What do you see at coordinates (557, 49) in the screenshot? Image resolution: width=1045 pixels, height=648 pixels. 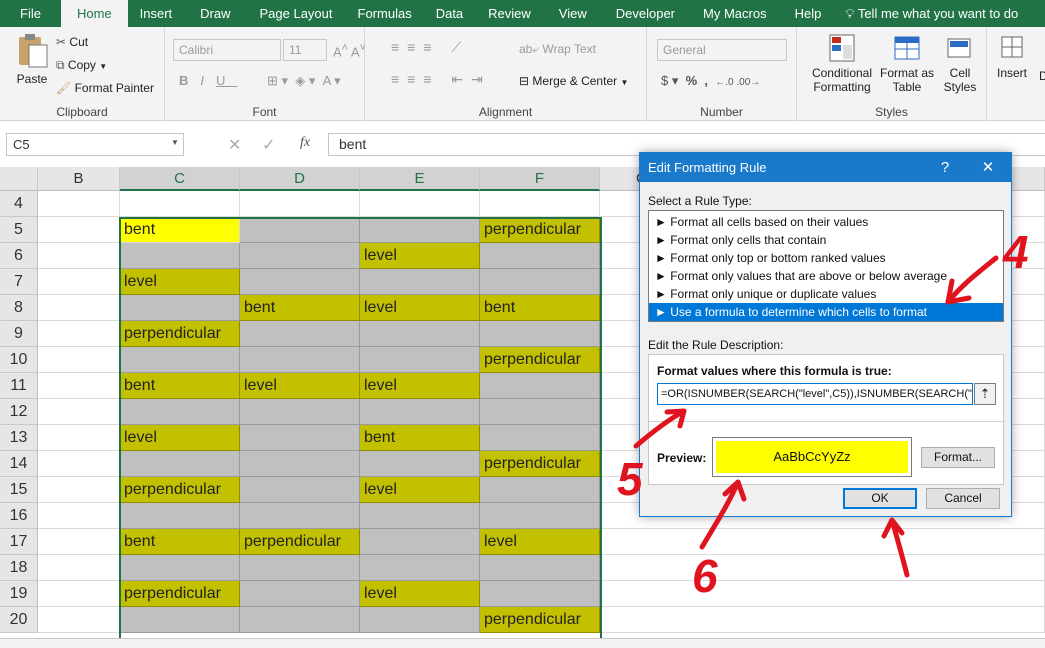 I see `wrap-text-button: ab⤶ Wrap Text` at bounding box center [557, 49].